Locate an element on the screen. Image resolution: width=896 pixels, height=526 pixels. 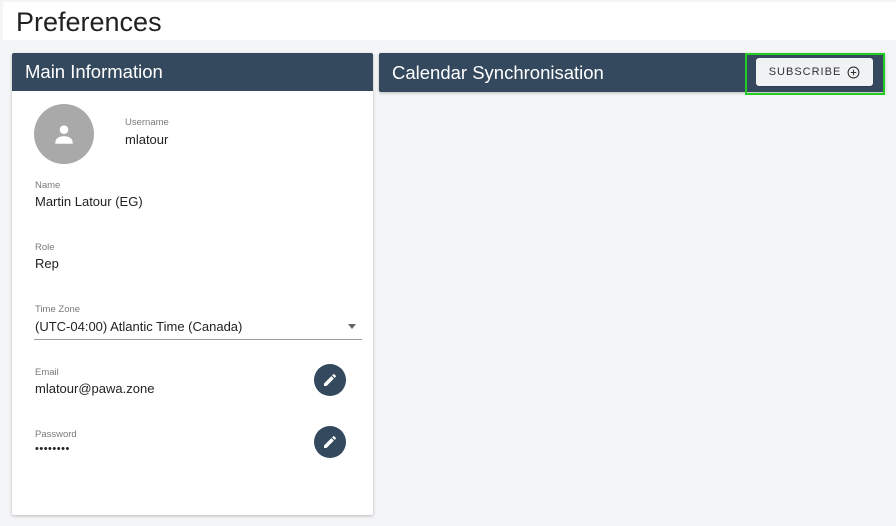
username-value: mlatour is located at coordinates (147, 139).